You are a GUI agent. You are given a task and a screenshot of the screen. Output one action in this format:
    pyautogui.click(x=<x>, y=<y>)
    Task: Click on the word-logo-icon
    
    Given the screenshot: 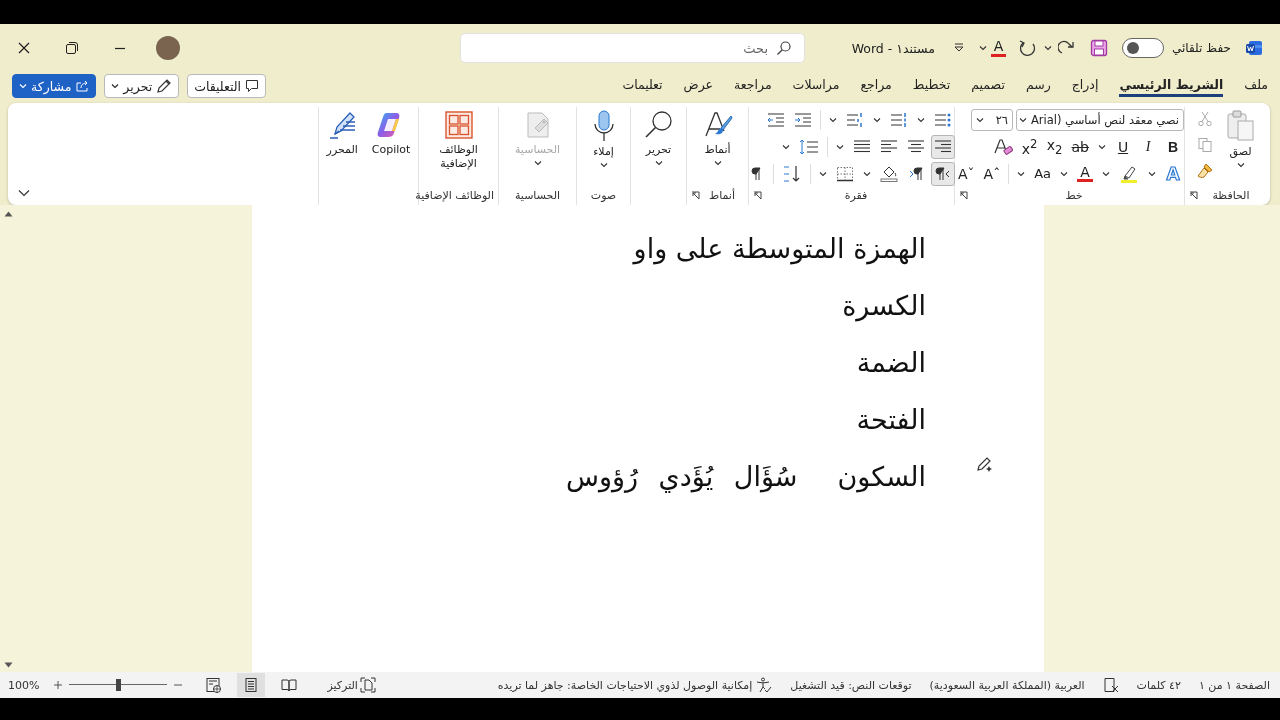 What is the action you would take?
    pyautogui.click(x=1254, y=48)
    